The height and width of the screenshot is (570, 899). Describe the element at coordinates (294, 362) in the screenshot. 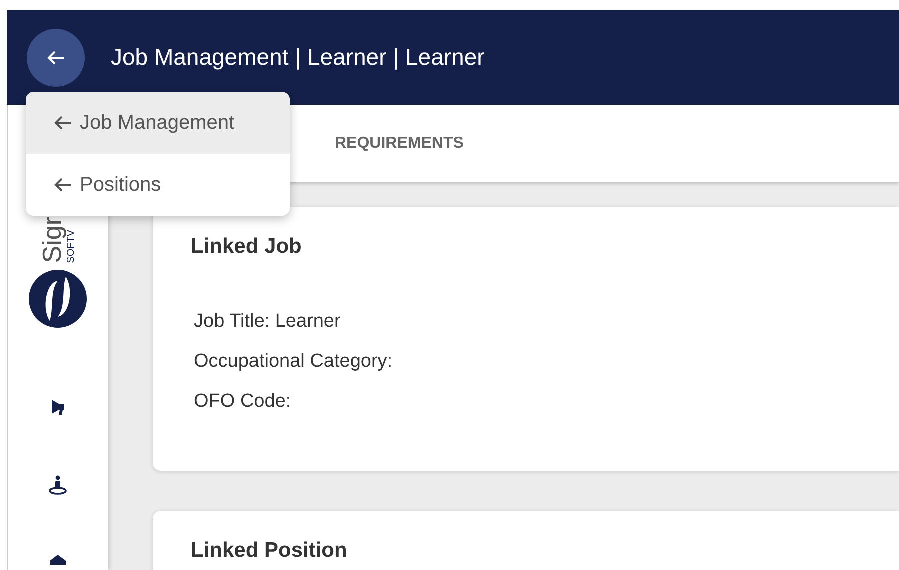

I see `field-text: Occupational Category:` at that location.